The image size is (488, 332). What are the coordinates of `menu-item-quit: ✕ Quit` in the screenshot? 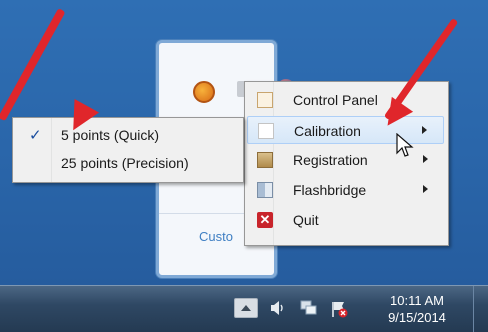 It's located at (345, 220).